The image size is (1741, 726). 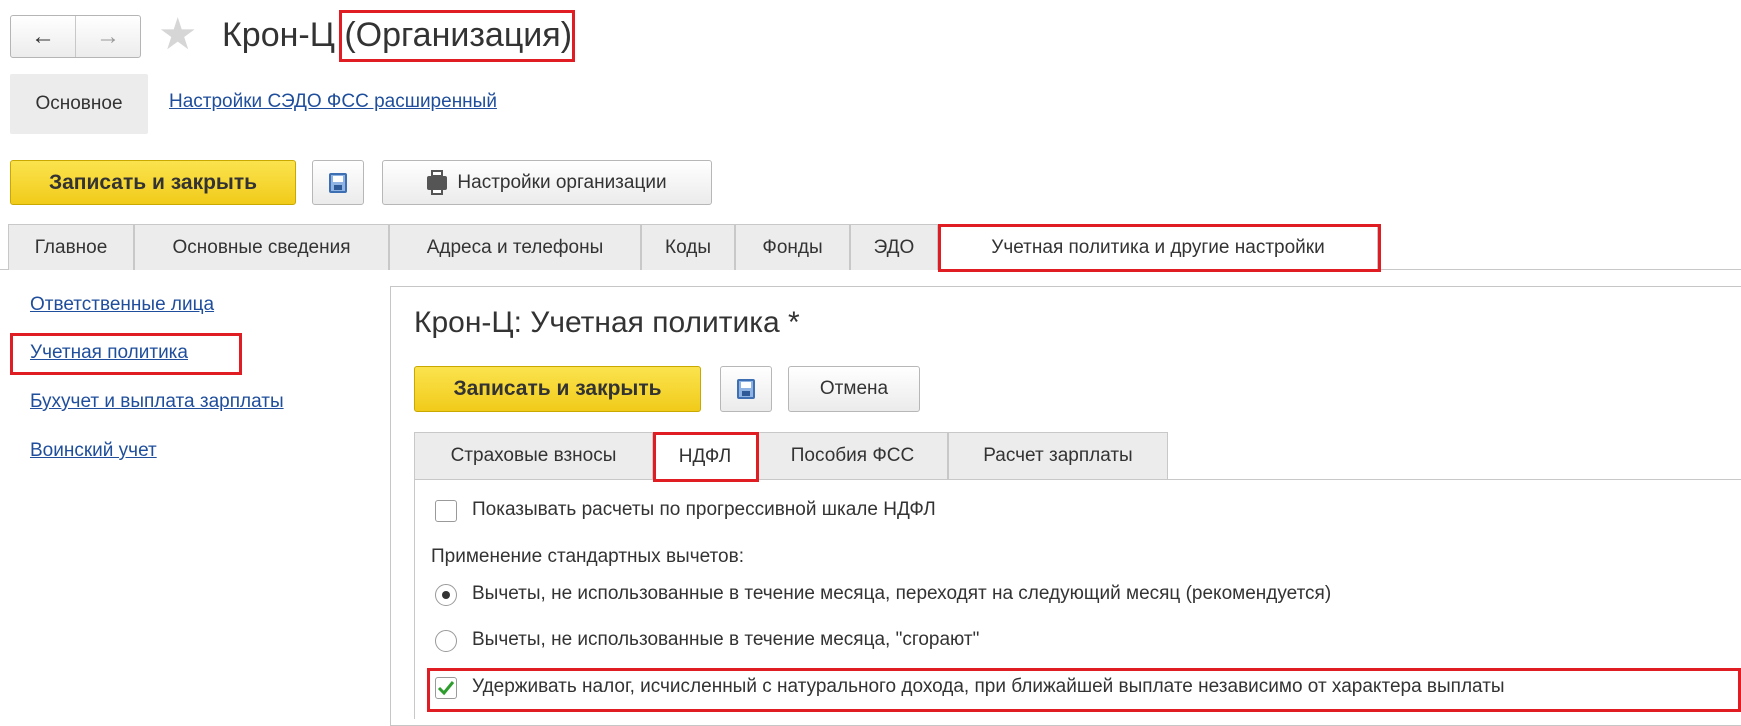 I want to click on tab-payroll-calculation: Расчет зарплаты, so click(x=1058, y=455).